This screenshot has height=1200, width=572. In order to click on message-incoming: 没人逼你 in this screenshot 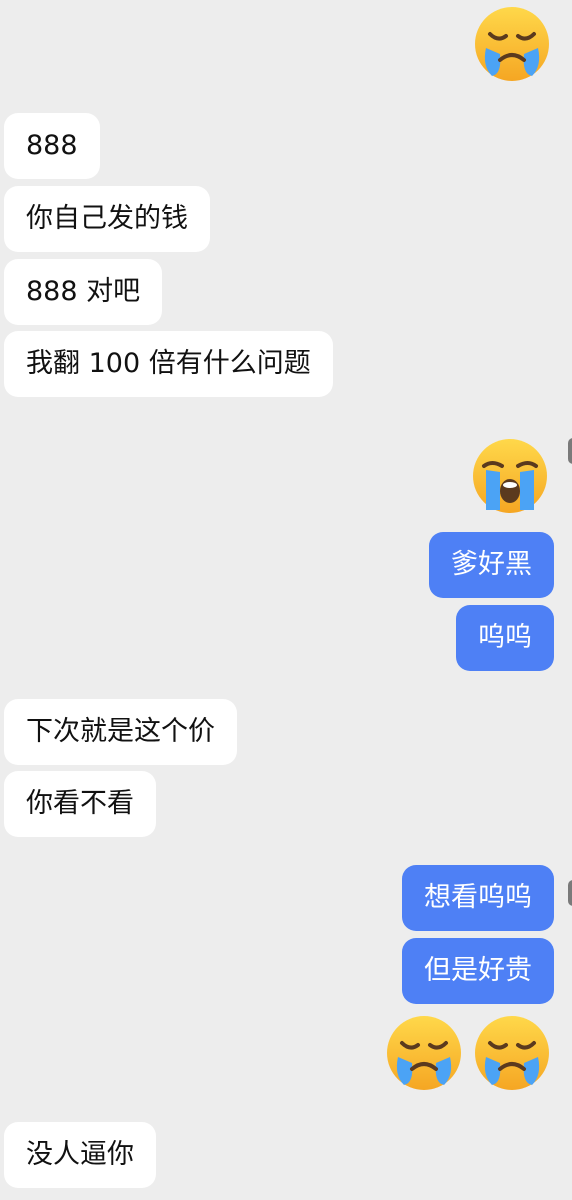, I will do `click(80, 1155)`.